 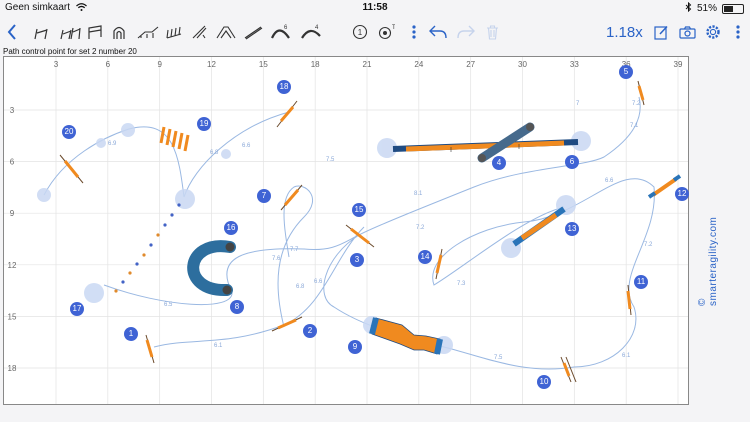 I want to click on distance-label: 7, so click(x=578, y=104).